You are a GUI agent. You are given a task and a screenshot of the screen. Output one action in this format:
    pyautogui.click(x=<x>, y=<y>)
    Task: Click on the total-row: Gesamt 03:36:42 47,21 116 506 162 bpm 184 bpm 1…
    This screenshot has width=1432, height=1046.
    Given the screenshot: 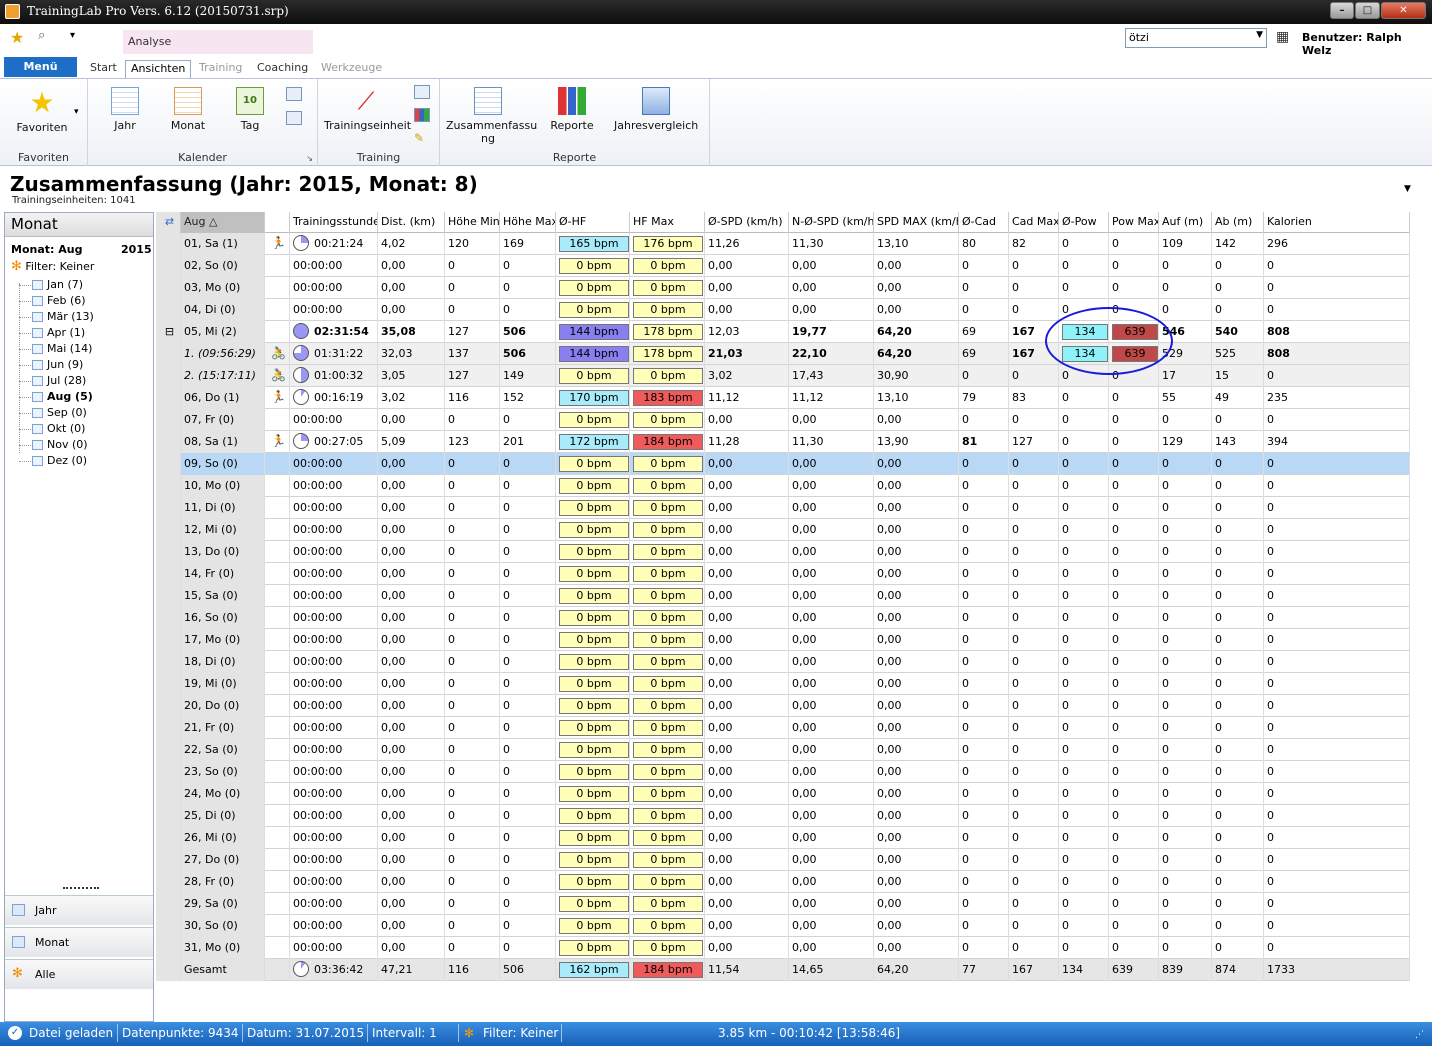 What is the action you would take?
    pyautogui.click(x=783, y=970)
    